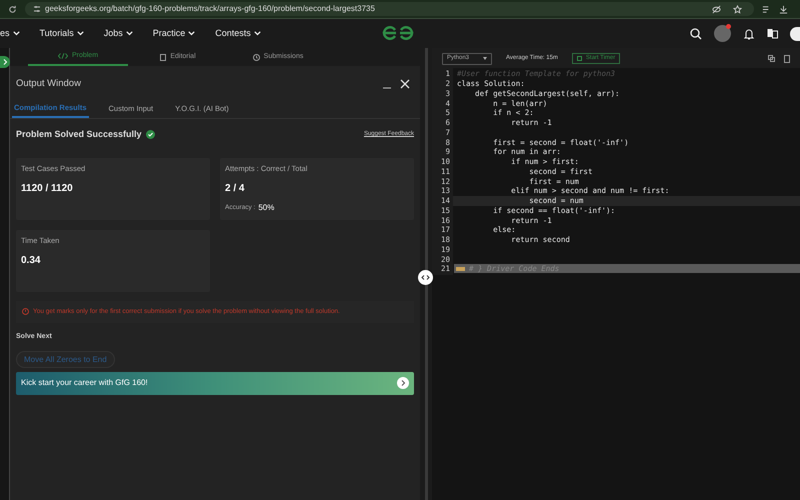 The image size is (800, 500). I want to click on site-settings-icon, so click(37, 9).